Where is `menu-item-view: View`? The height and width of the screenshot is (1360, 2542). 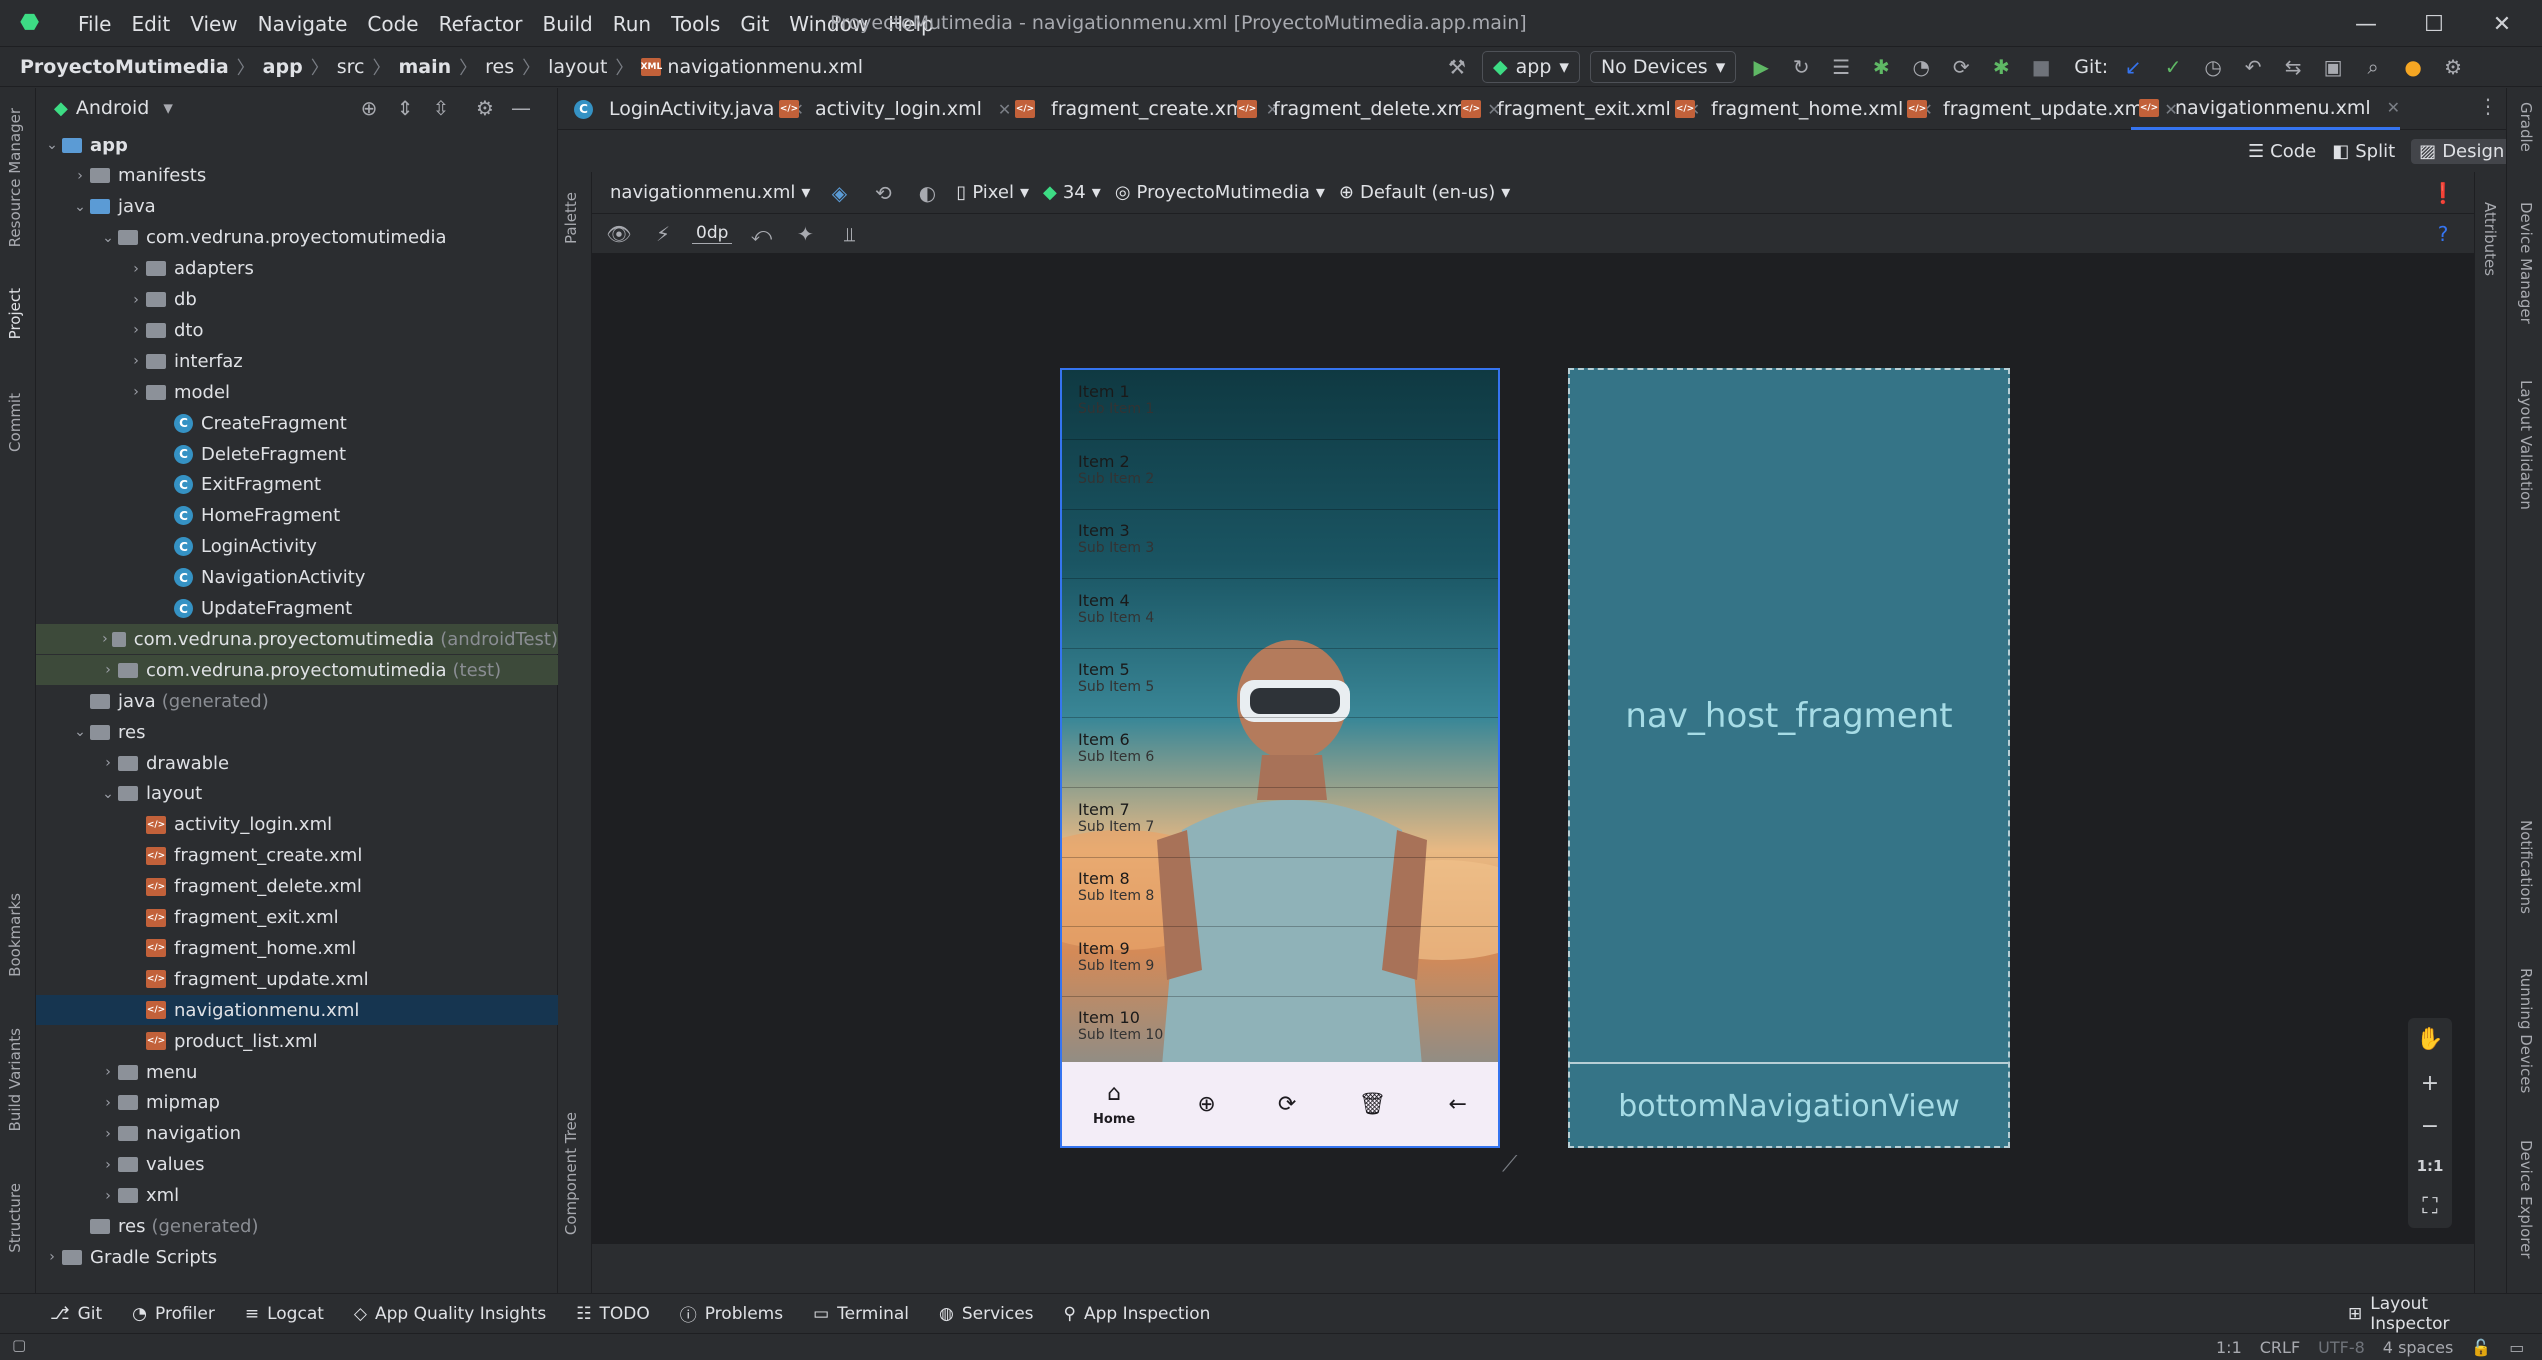 menu-item-view: View is located at coordinates (213, 24).